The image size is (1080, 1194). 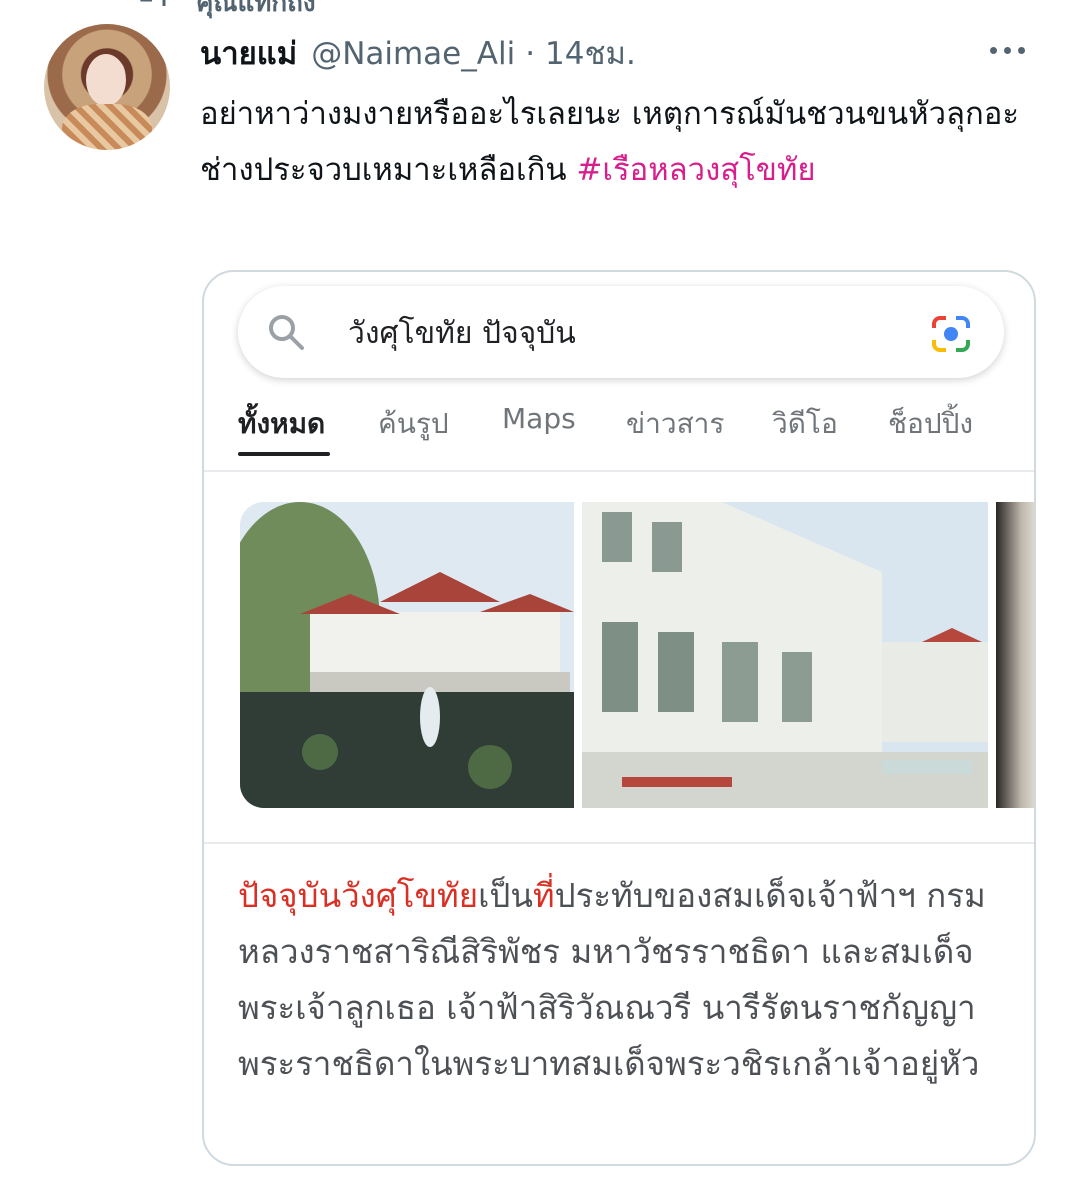 I want to click on tab-news: ข่าวสาร, so click(x=675, y=423).